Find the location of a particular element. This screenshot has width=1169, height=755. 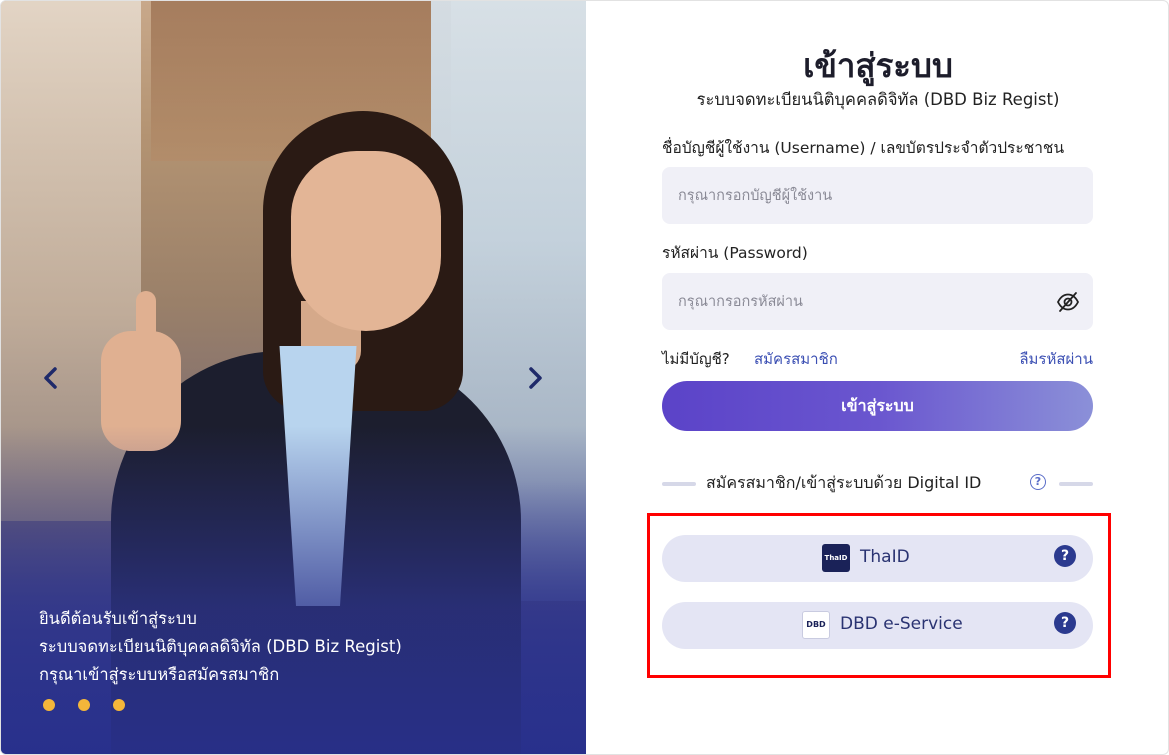

hero-figure-finger is located at coordinates (146, 321).